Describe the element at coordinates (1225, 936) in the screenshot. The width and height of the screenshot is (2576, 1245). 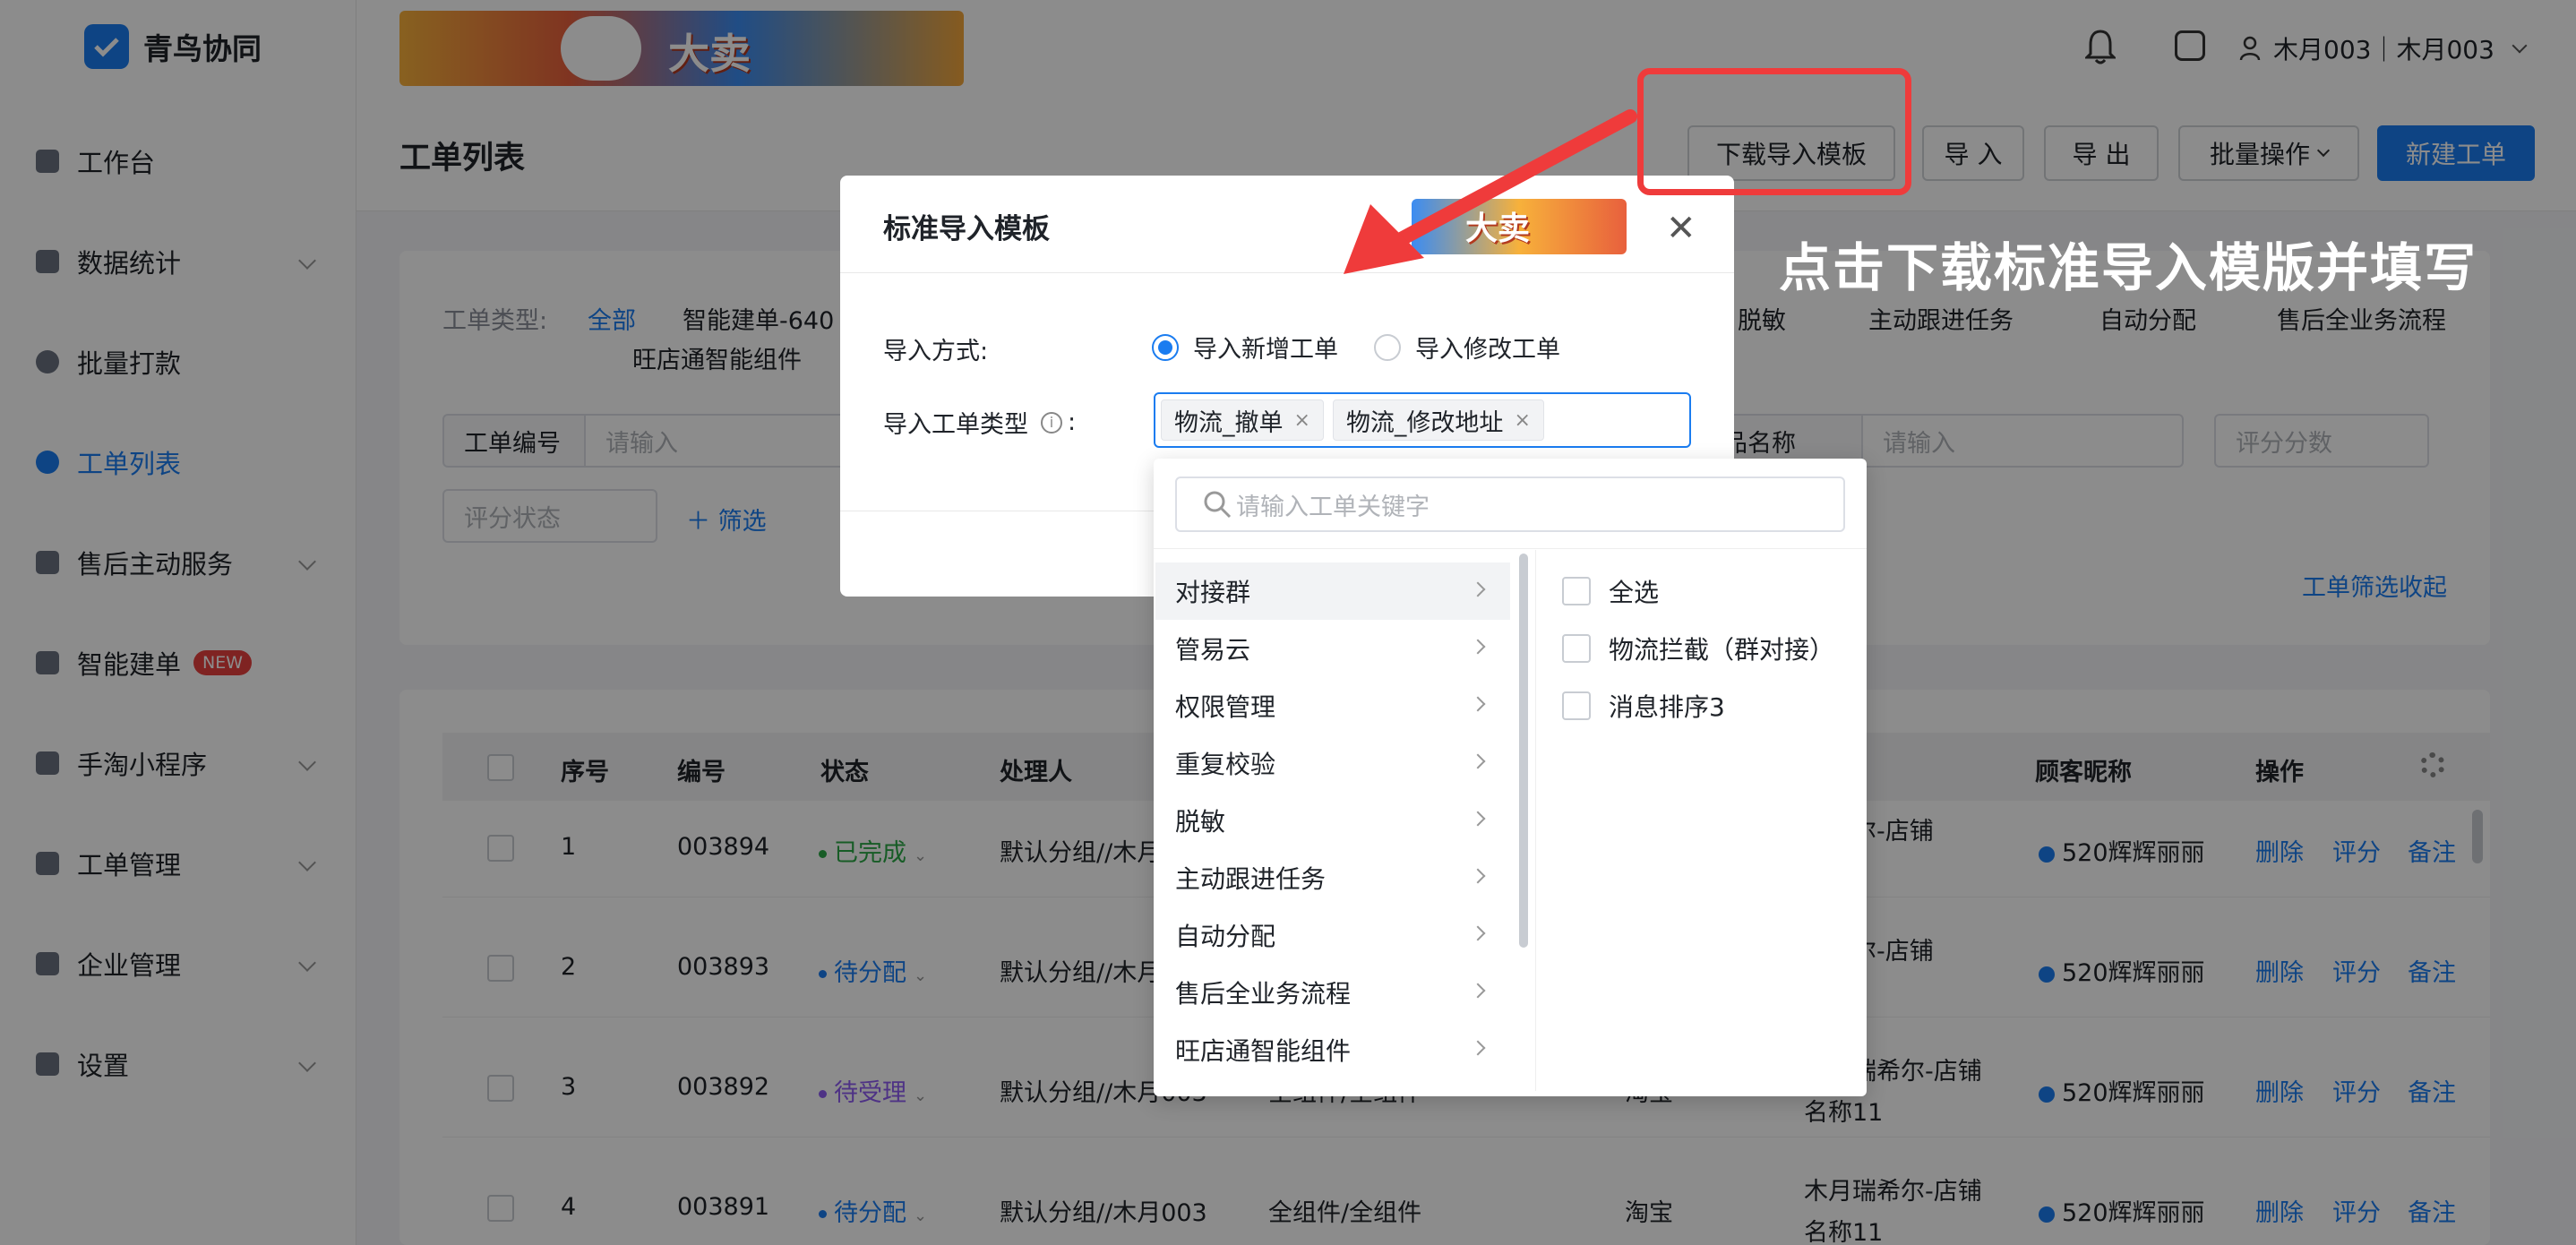
I see `category-label: 自动分配` at that location.